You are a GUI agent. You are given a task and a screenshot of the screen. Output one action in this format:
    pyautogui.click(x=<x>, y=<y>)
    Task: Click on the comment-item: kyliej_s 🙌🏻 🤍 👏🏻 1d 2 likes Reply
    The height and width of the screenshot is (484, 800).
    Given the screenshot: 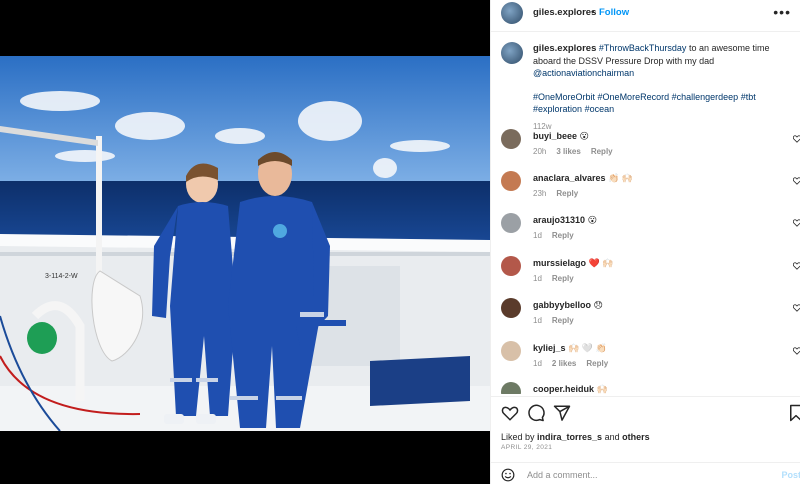 What is the action you would take?
    pyautogui.click(x=650, y=357)
    